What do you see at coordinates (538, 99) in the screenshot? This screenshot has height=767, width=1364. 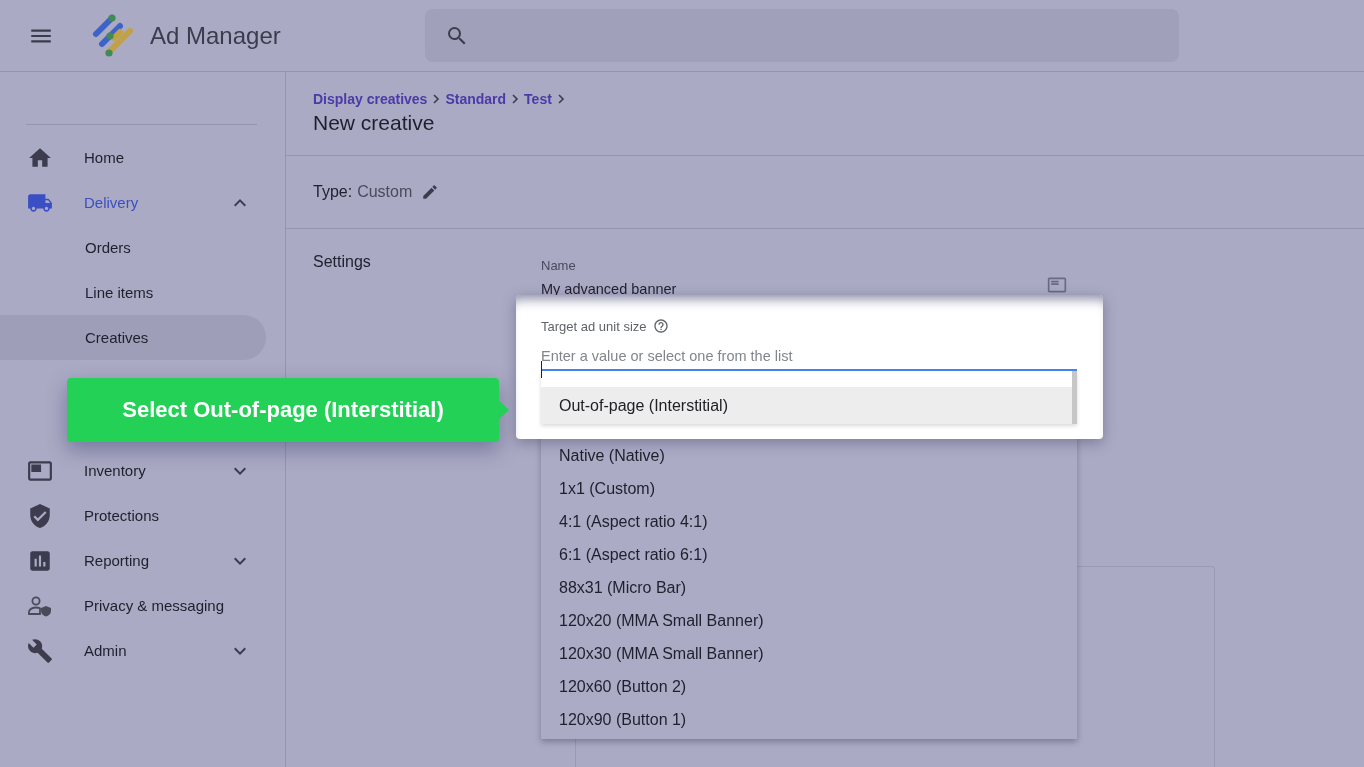 I see `breadcrumb-link: Test` at bounding box center [538, 99].